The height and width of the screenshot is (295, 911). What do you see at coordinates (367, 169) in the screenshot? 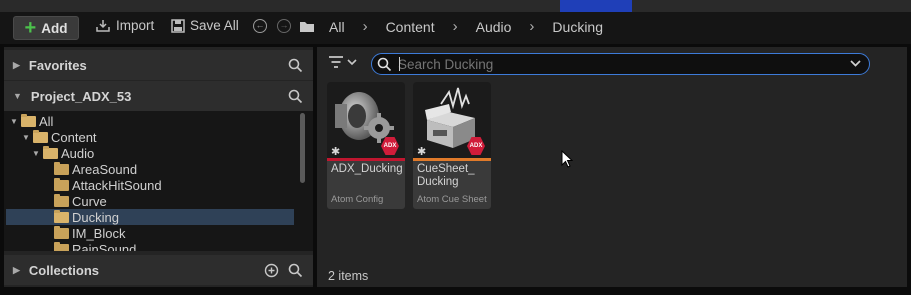
I see `asset-name: ADX_Ducking` at bounding box center [367, 169].